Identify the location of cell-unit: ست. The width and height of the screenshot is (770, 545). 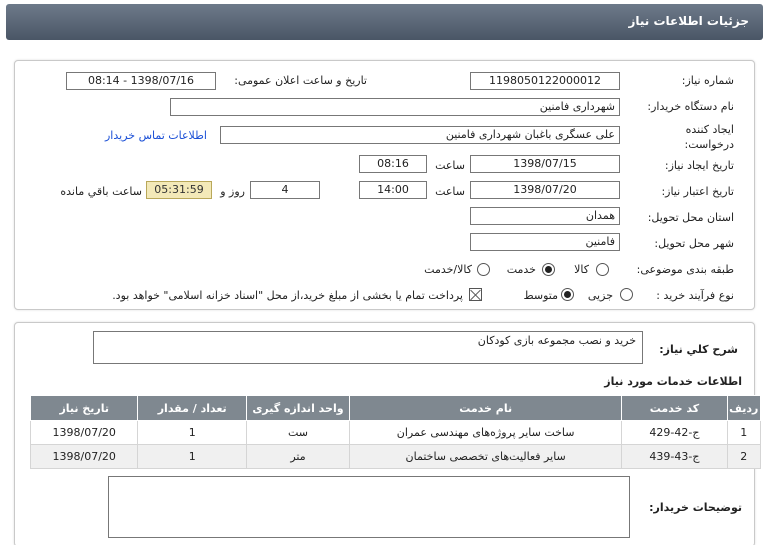
(297, 432).